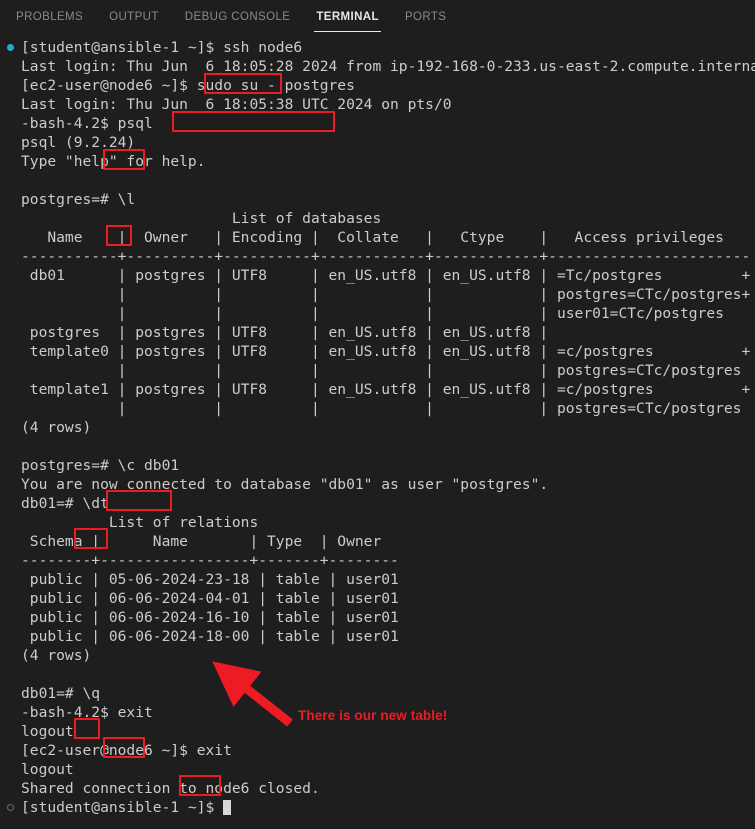  Describe the element at coordinates (377, 199) in the screenshot. I see `terminal-line: postgres=# \l` at that location.